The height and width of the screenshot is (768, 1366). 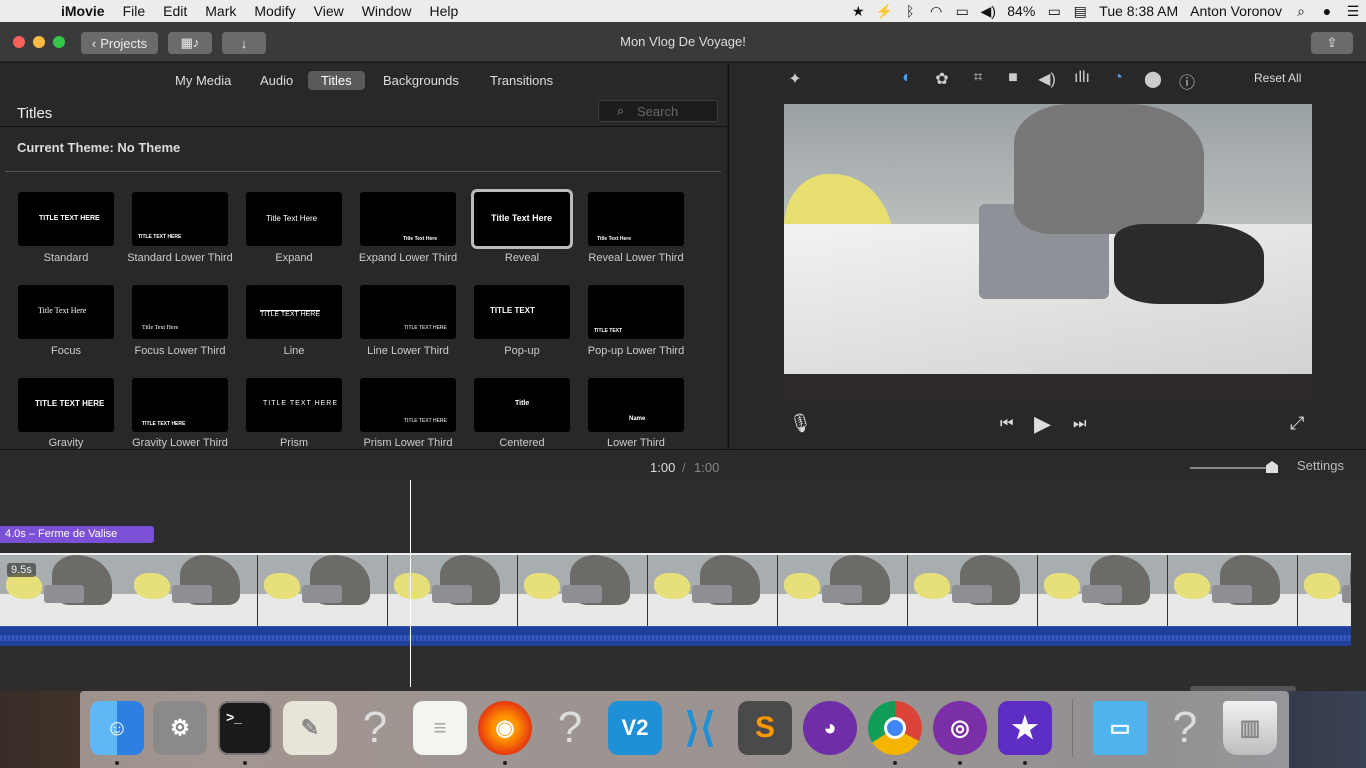 I want to click on title-thumbnail-reveal-lower-third: Title Text Here, so click(x=636, y=219).